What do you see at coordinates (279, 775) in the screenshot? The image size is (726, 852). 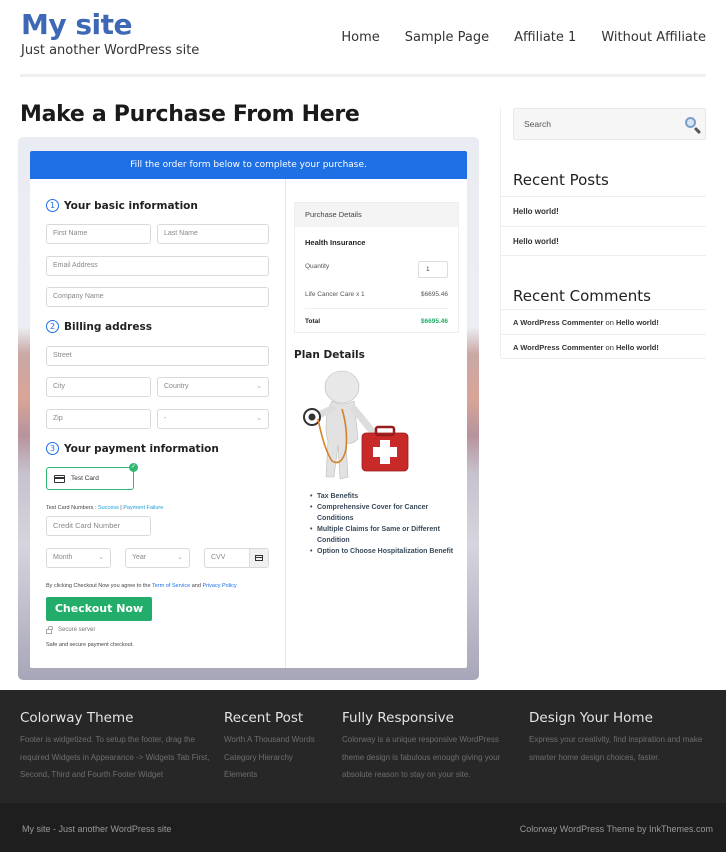 I see `footer-post-link: Elements` at bounding box center [279, 775].